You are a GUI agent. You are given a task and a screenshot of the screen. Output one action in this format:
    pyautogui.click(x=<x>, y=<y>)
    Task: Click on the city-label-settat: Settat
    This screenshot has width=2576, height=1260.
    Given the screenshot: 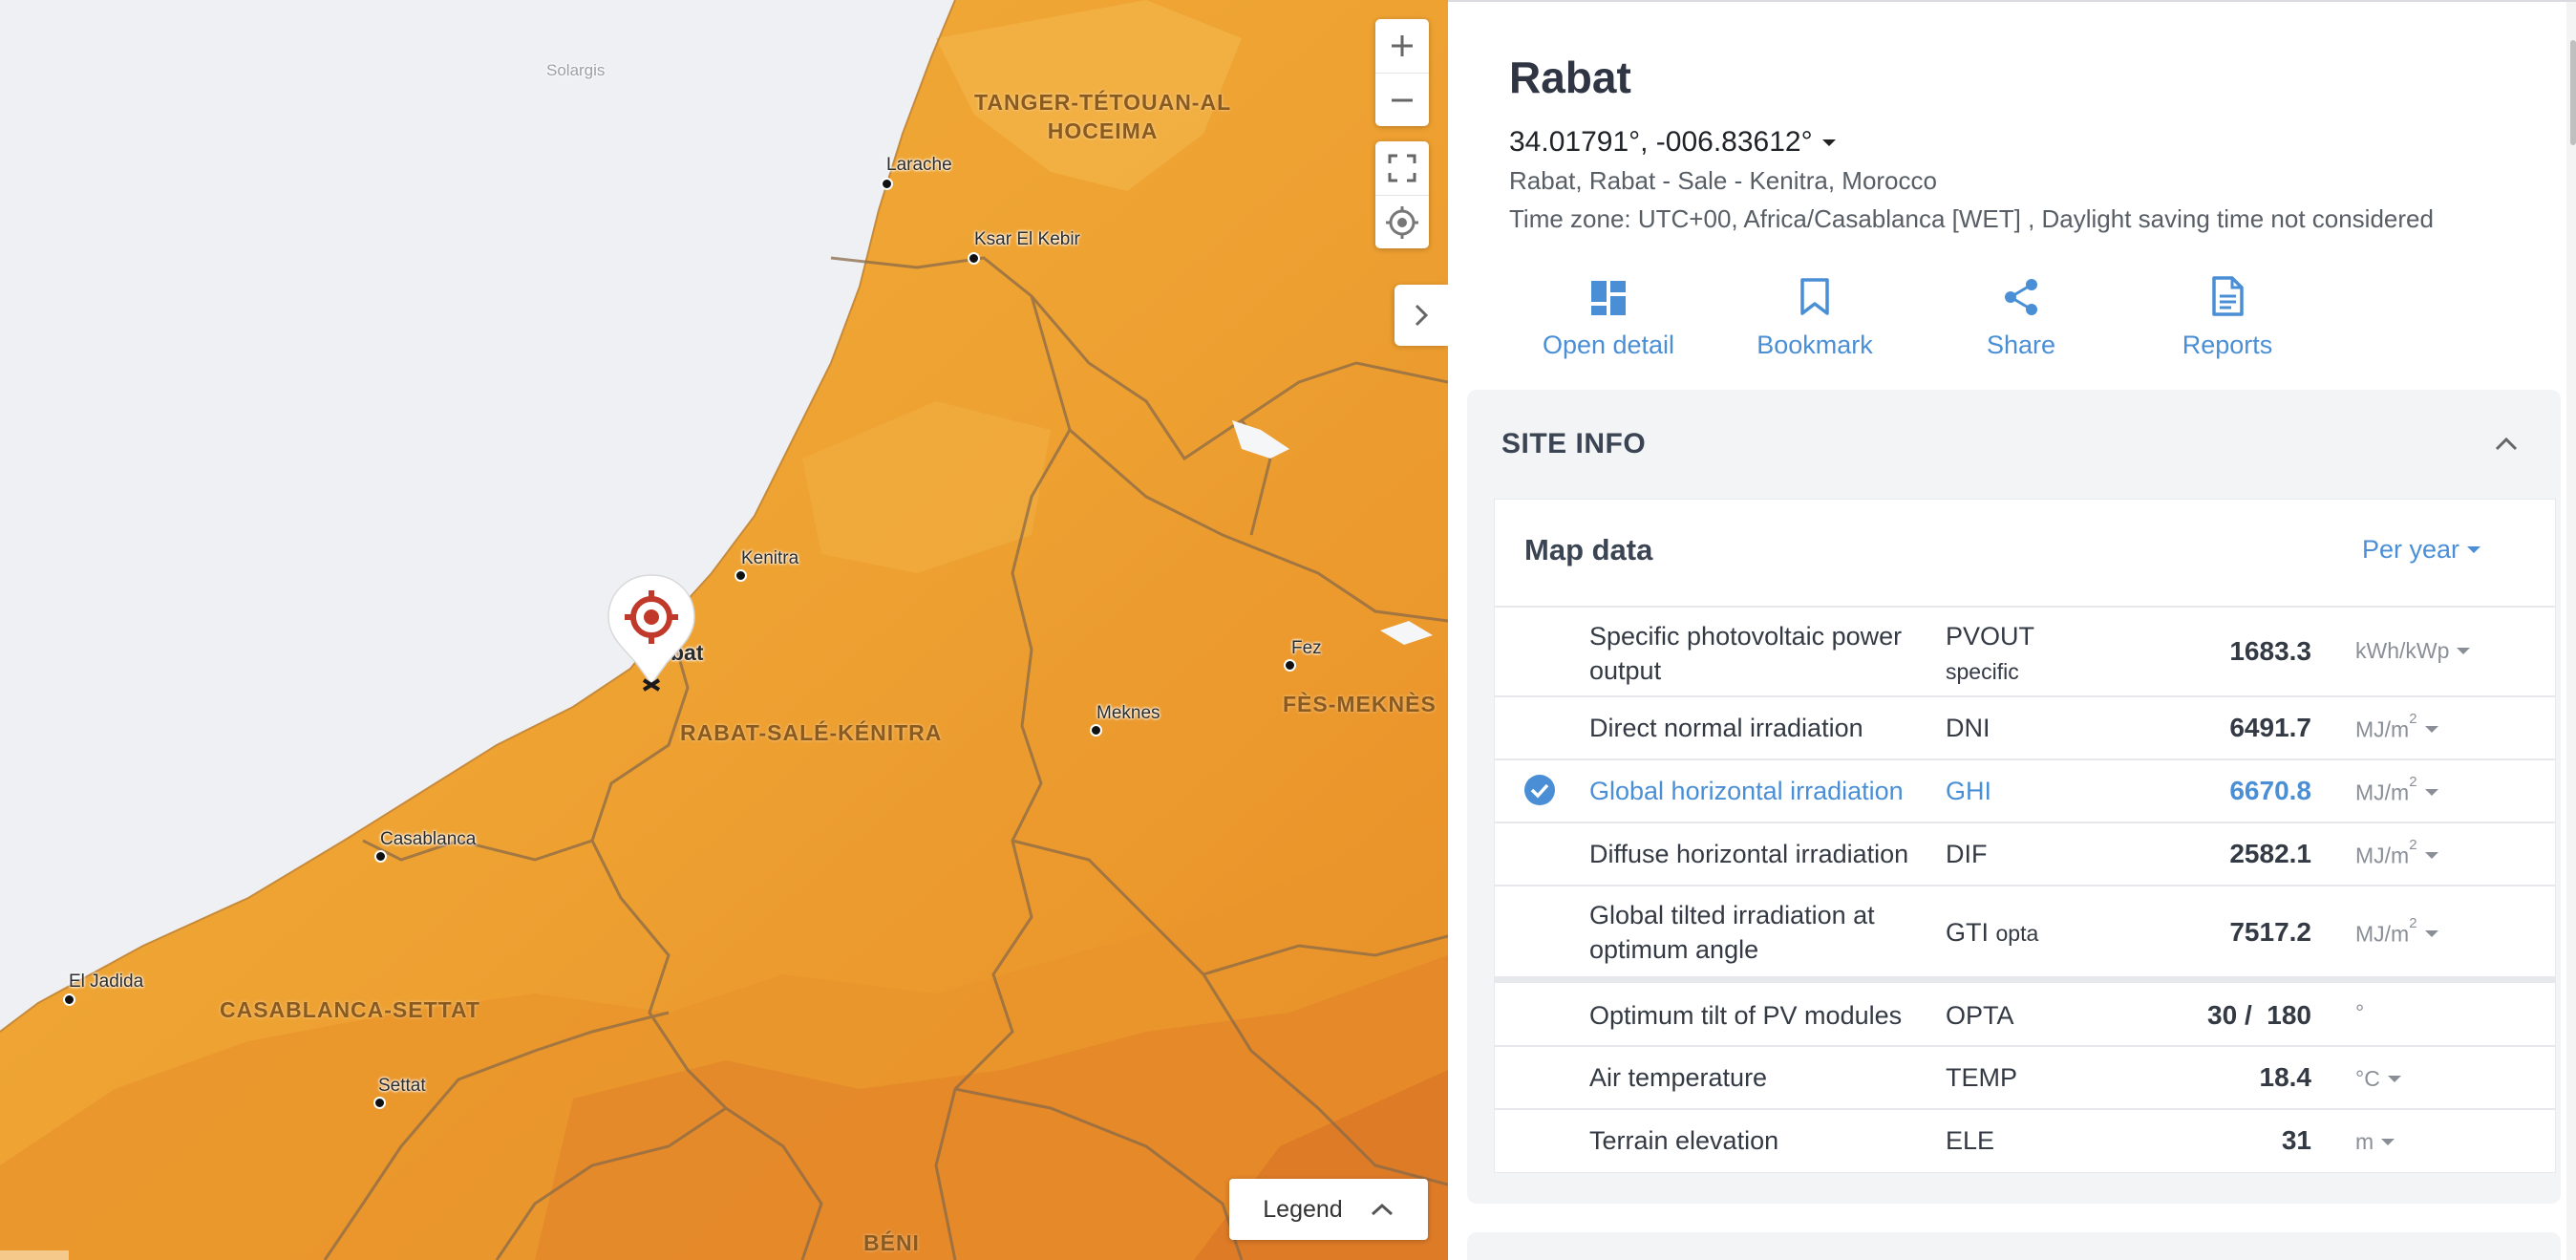 What is the action you would take?
    pyautogui.click(x=402, y=1086)
    